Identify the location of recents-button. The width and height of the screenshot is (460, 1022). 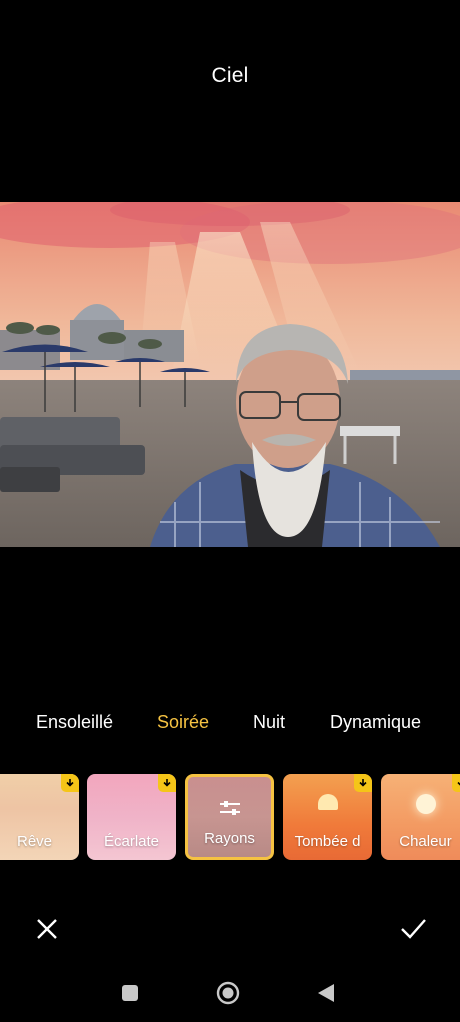
(130, 993).